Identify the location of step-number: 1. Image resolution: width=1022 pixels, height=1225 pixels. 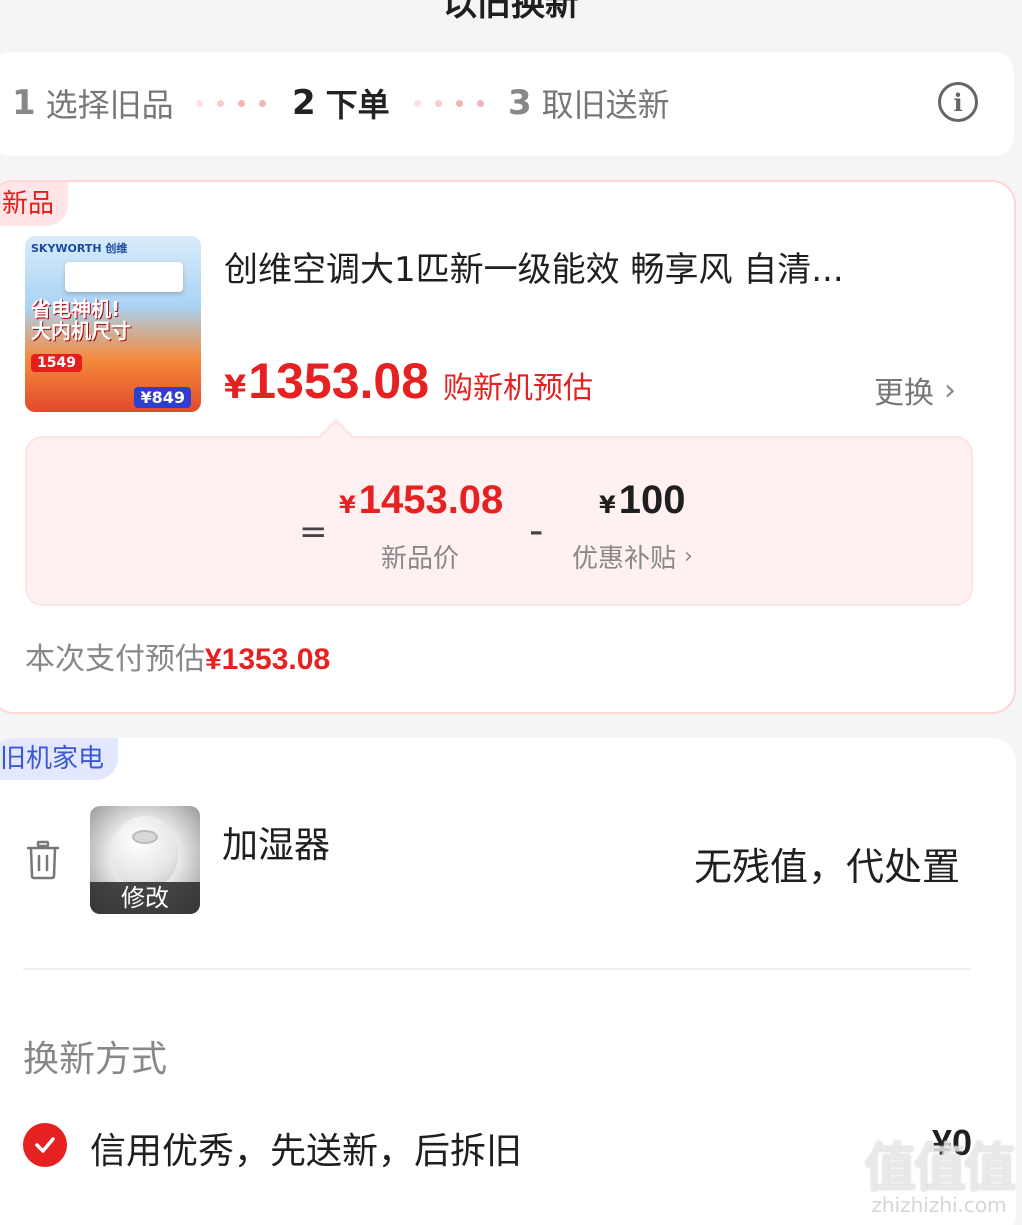
(28, 103).